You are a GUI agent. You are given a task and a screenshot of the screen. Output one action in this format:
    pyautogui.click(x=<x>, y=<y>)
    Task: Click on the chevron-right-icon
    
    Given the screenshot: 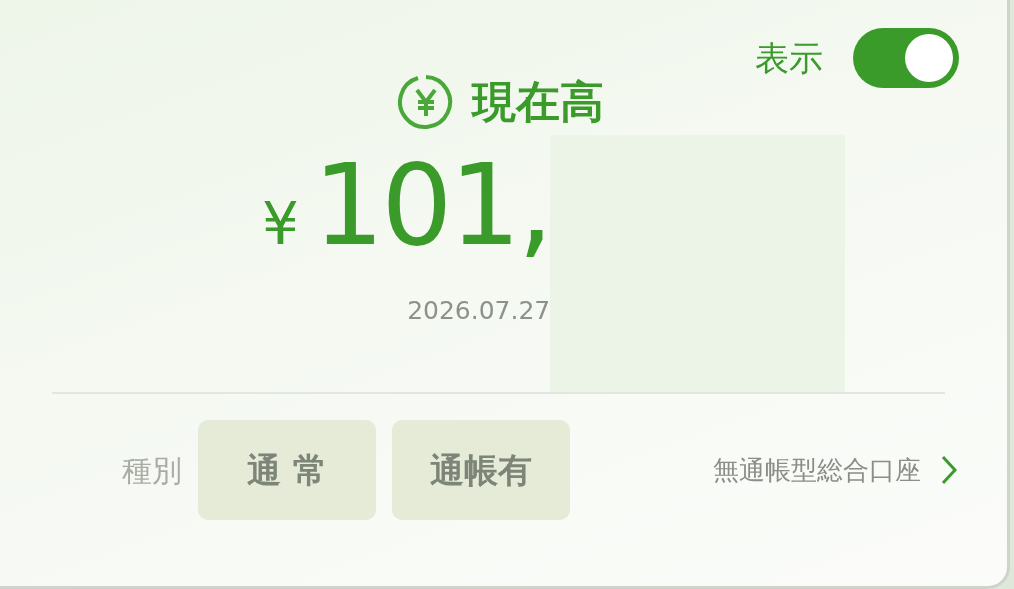 What is the action you would take?
    pyautogui.click(x=949, y=470)
    